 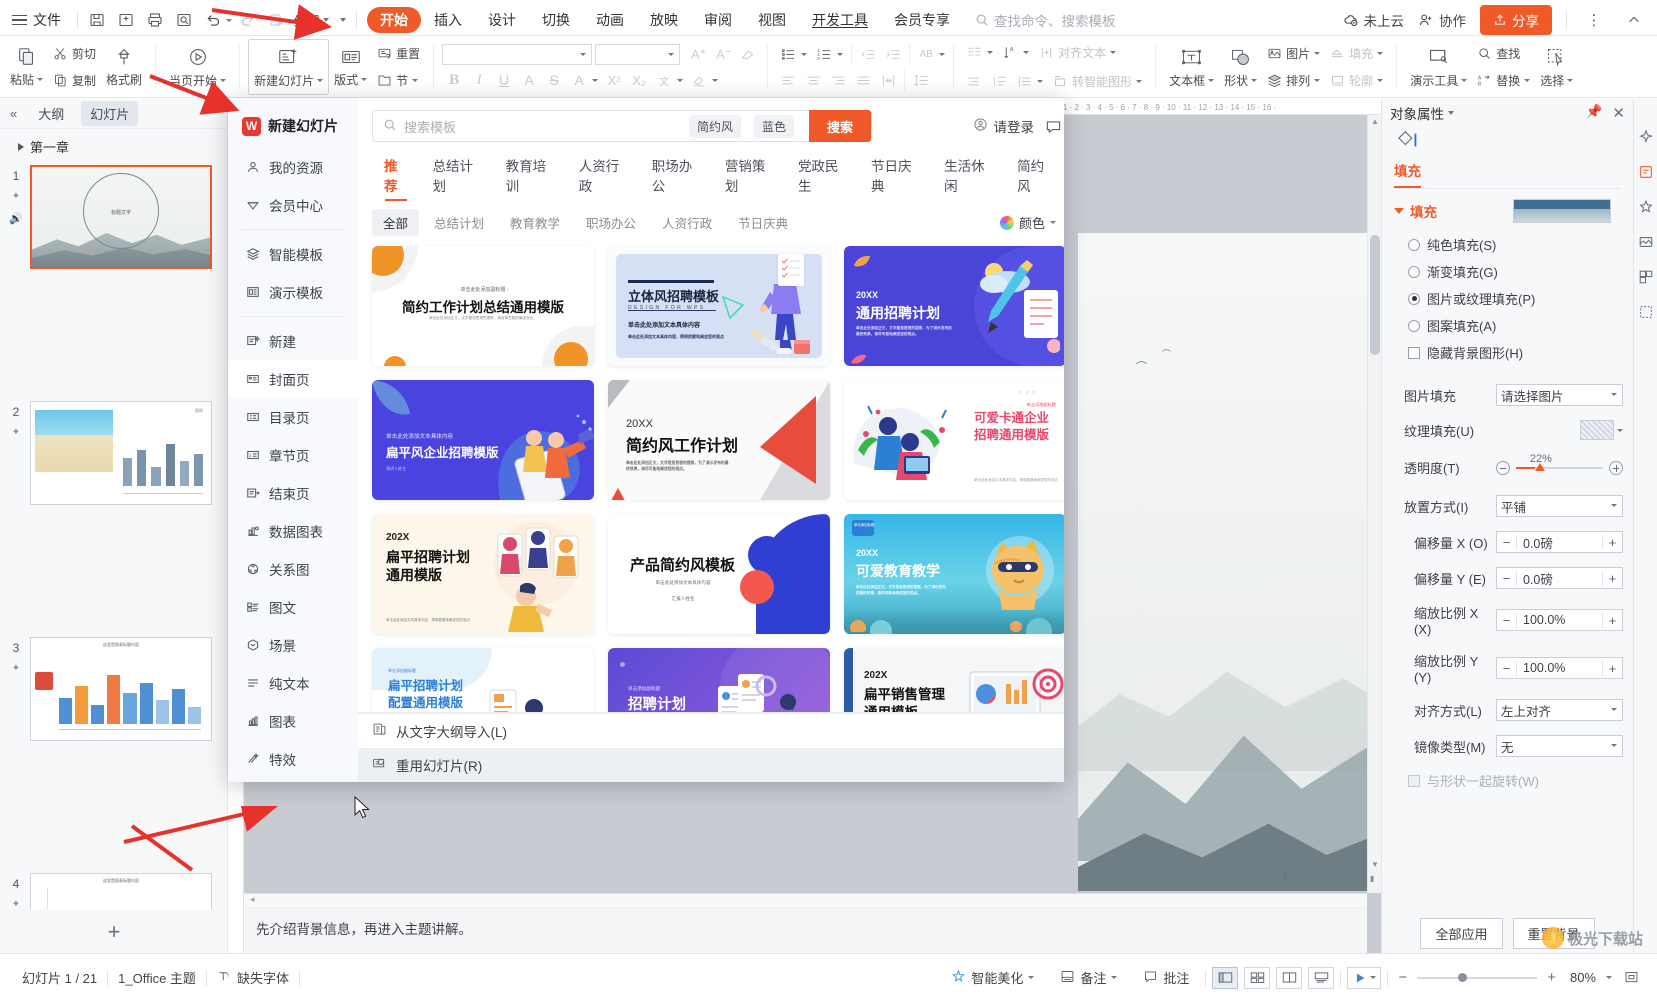 I want to click on command-search: 查找命令、搜索模板, so click(x=1045, y=20).